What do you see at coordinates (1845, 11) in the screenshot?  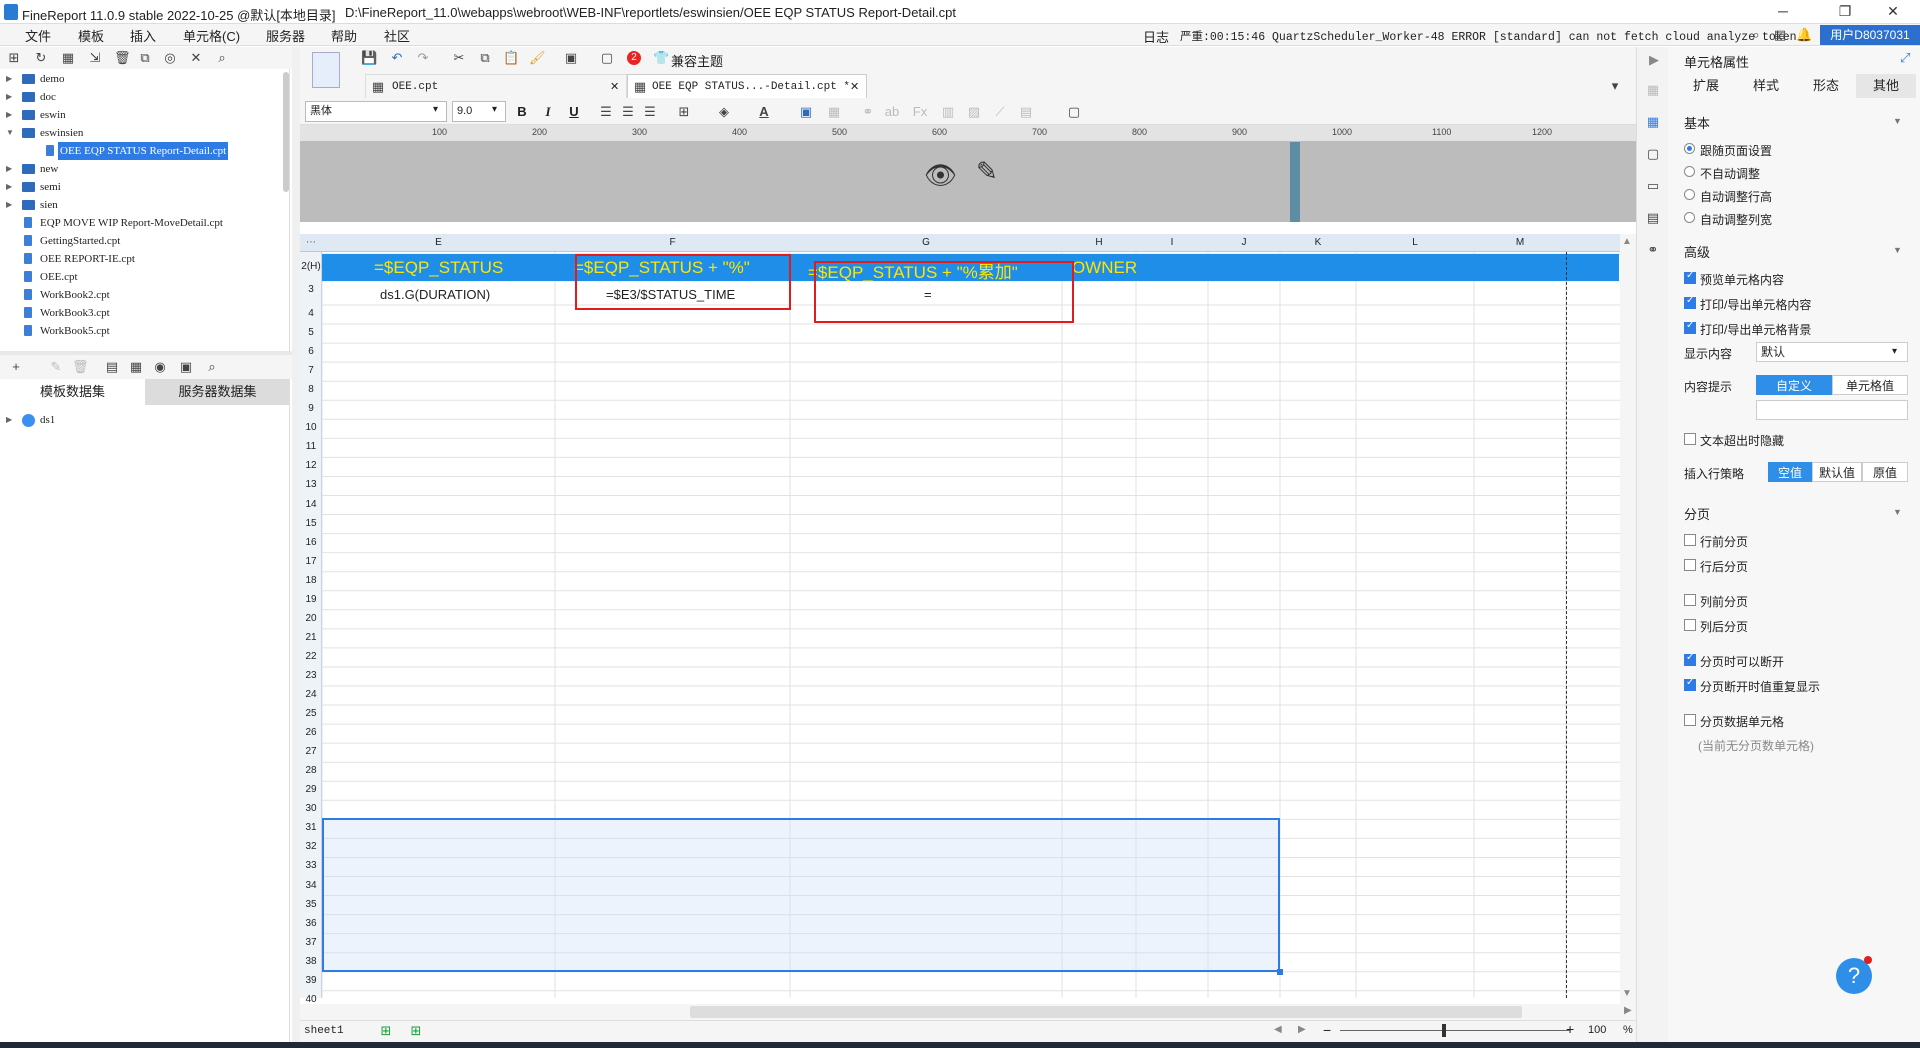 I see `maximize-button: ❐` at bounding box center [1845, 11].